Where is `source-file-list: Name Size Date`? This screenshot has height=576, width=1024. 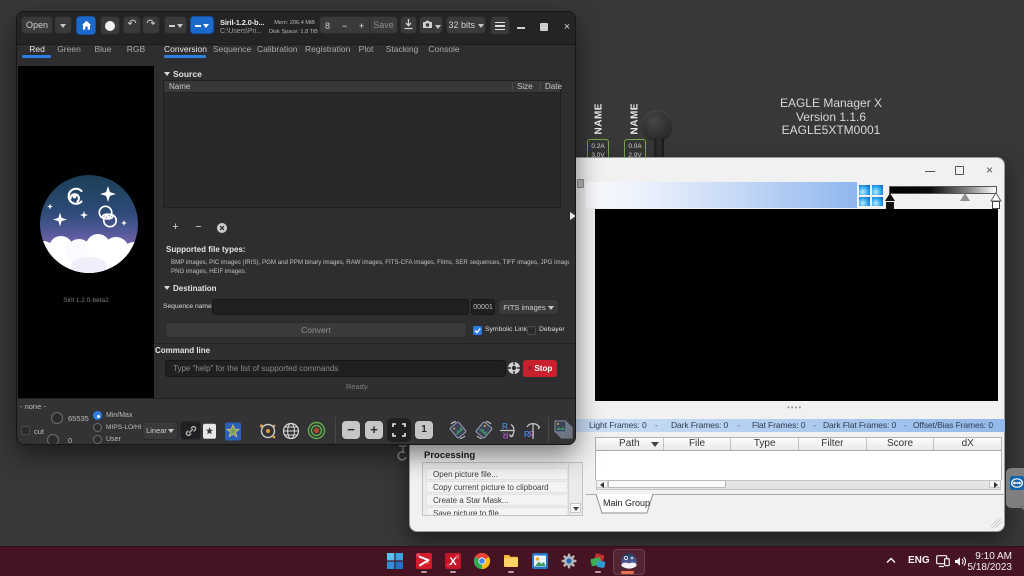 source-file-list: Name Size Date is located at coordinates (362, 144).